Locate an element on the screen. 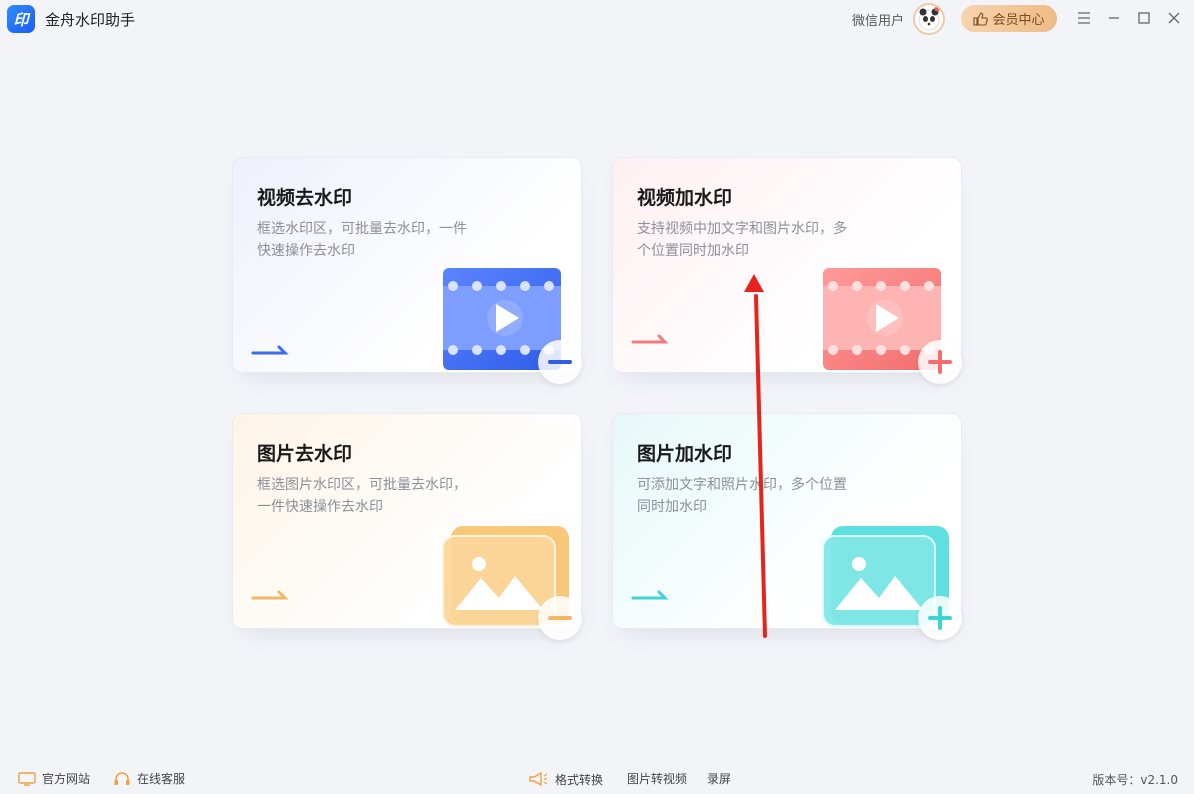 This screenshot has width=1194, height=794. format-convert-label: 格式转换 is located at coordinates (579, 779).